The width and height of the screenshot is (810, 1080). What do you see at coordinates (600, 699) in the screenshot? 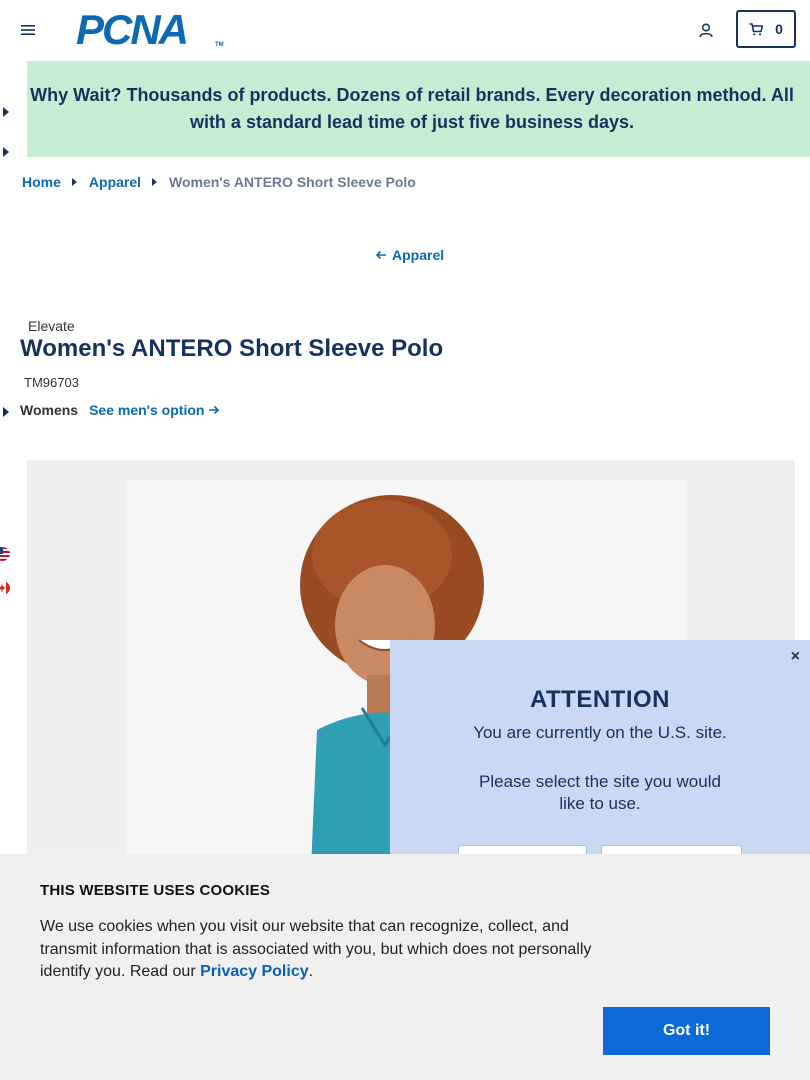
I see `modal-title: ATTENTION` at bounding box center [600, 699].